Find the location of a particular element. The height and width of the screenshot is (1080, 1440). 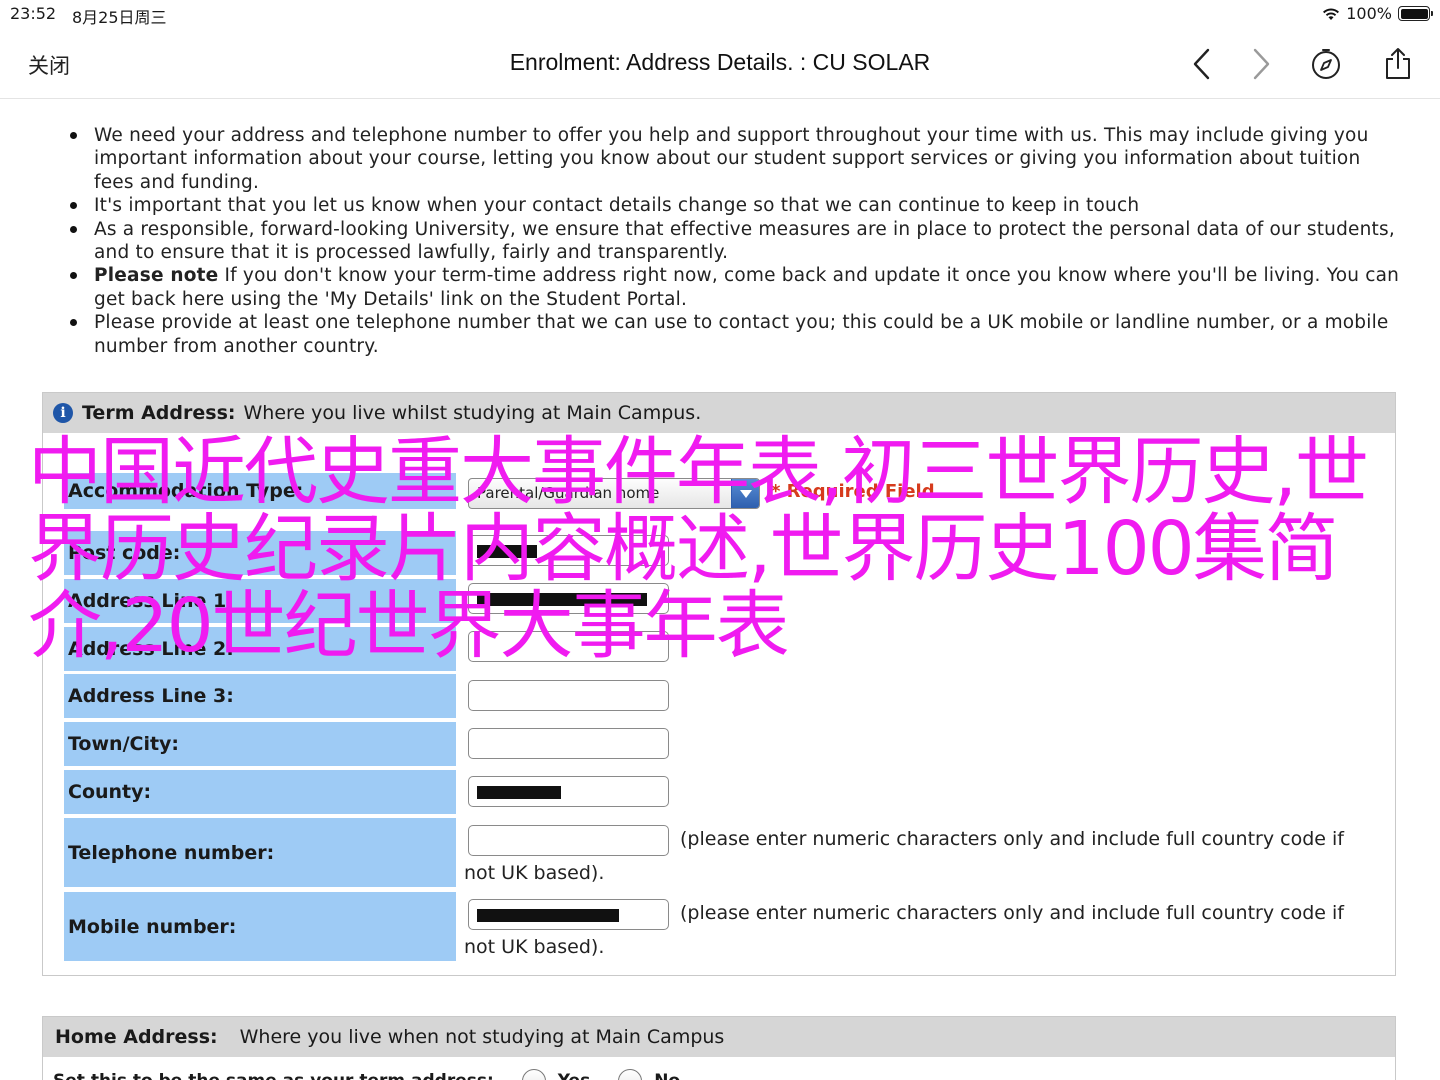

no-label: No is located at coordinates (667, 1075).